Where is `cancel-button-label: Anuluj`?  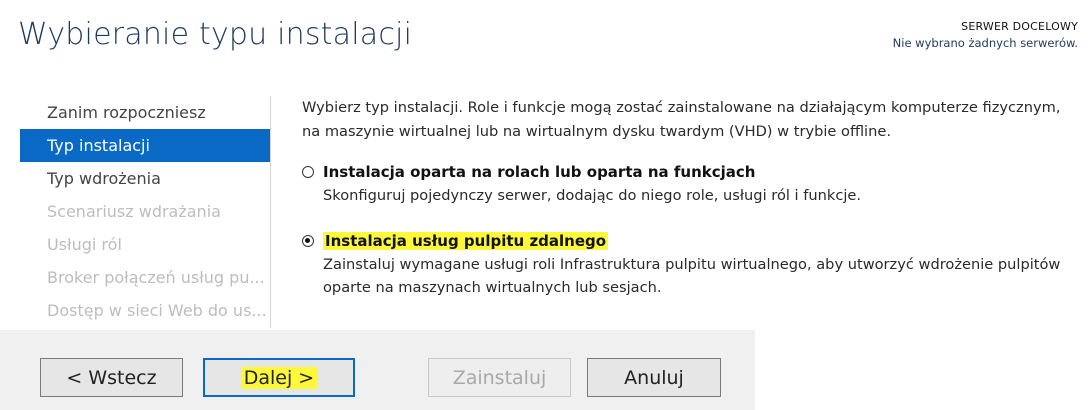
cancel-button-label: Anuluj is located at coordinates (654, 377).